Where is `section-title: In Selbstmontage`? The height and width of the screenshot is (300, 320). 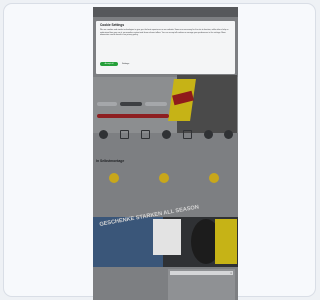 section-title: In Selbstmontage is located at coordinates (110, 161).